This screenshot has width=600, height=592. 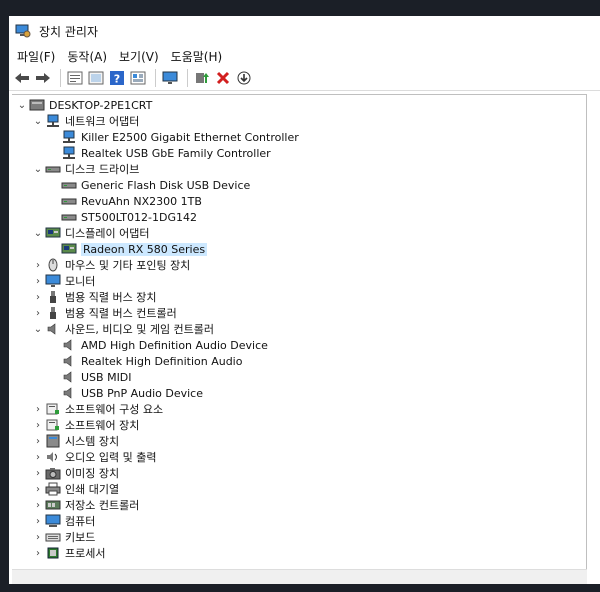 I want to click on tree-device: USB PnP Audio Device, so click(x=132, y=393).